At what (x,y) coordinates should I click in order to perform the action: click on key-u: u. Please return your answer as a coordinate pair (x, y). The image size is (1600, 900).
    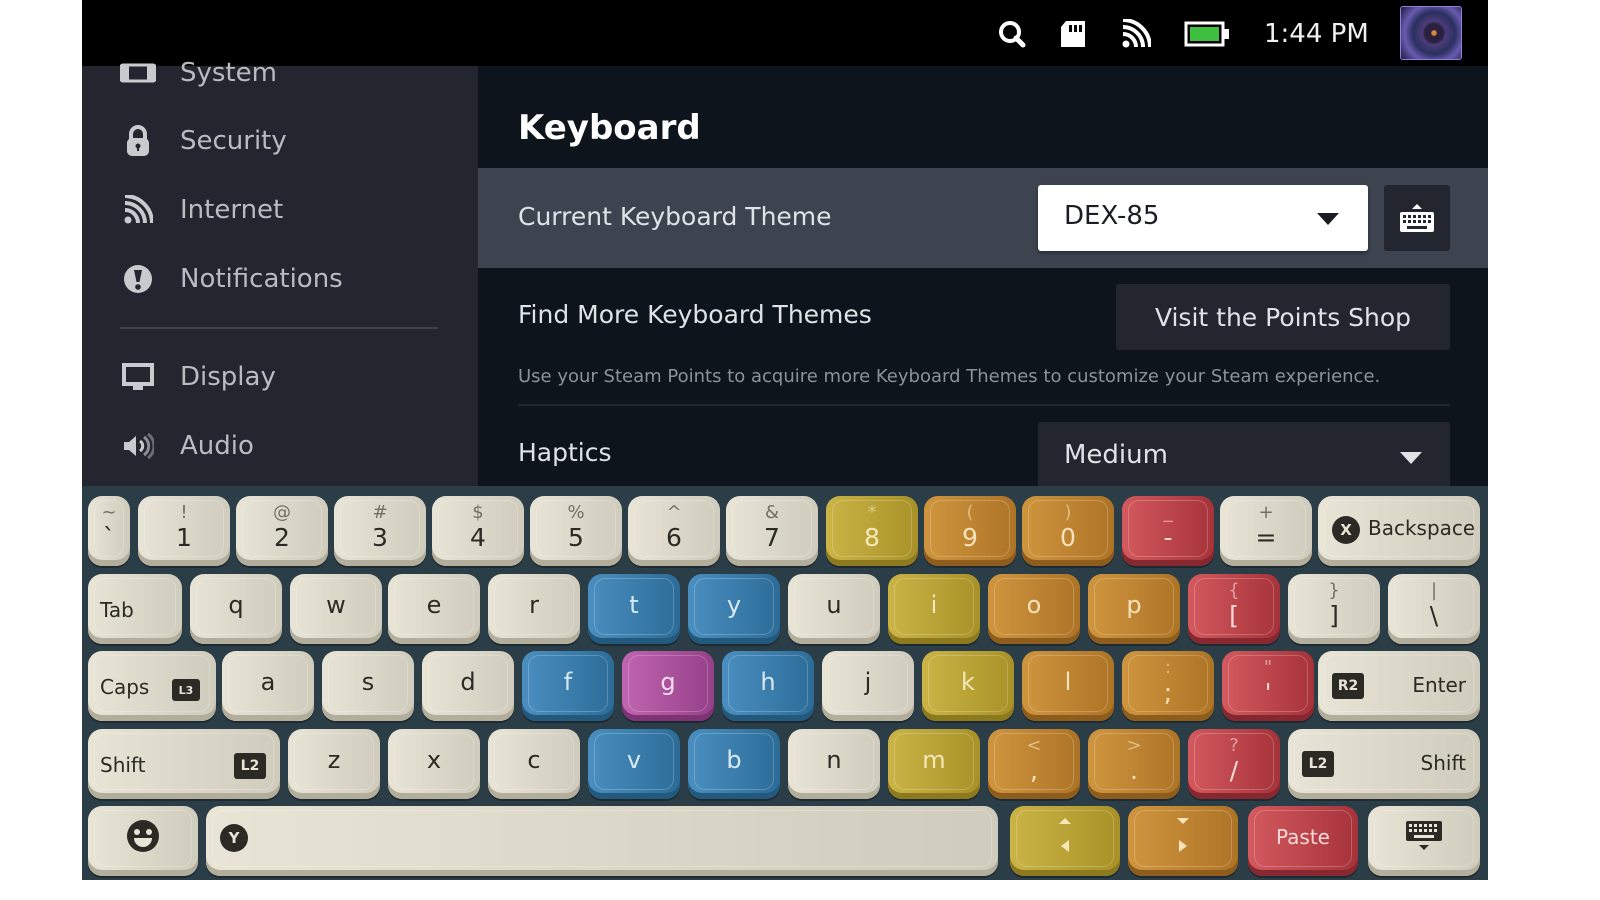
    Looking at the image, I should click on (834, 609).